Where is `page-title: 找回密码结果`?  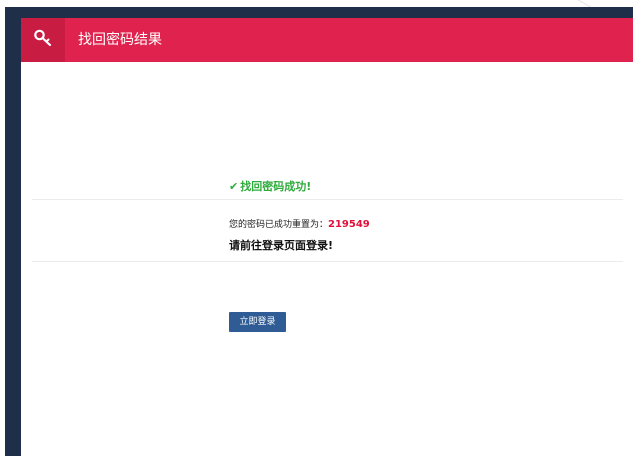
page-title: 找回密码结果 is located at coordinates (120, 40).